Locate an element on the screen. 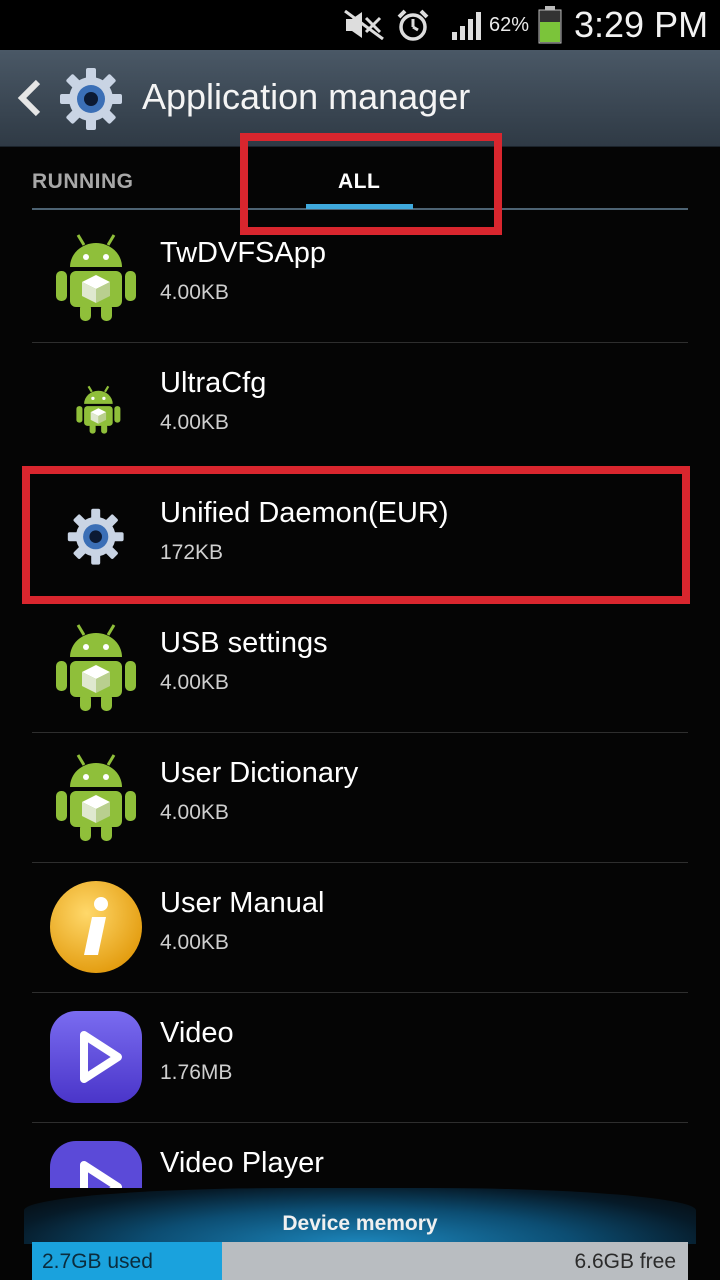 This screenshot has width=720, height=1280. app-name: User Dictionary is located at coordinates (259, 773).